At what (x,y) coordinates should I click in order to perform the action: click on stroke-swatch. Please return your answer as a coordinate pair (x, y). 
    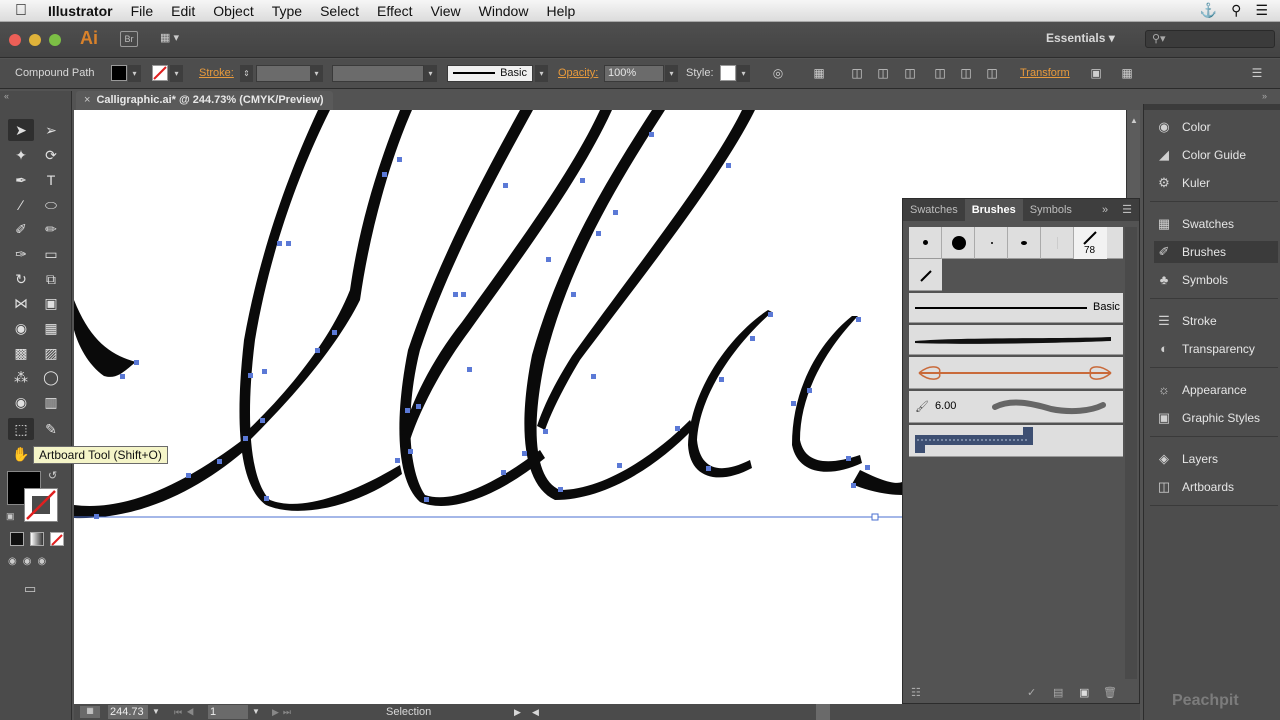
    Looking at the image, I should click on (41, 505).